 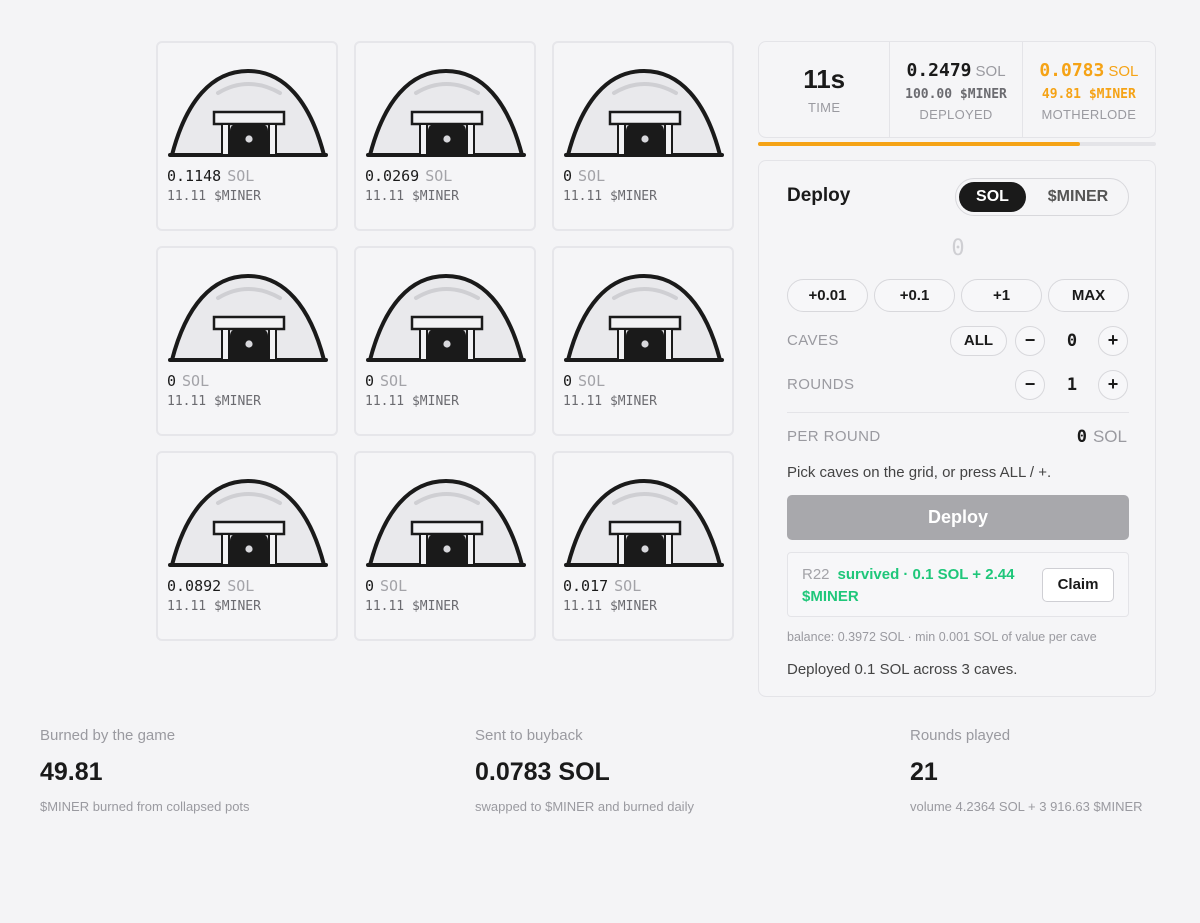 What do you see at coordinates (1072, 341) in the screenshot?
I see `caves-count: 0` at bounding box center [1072, 341].